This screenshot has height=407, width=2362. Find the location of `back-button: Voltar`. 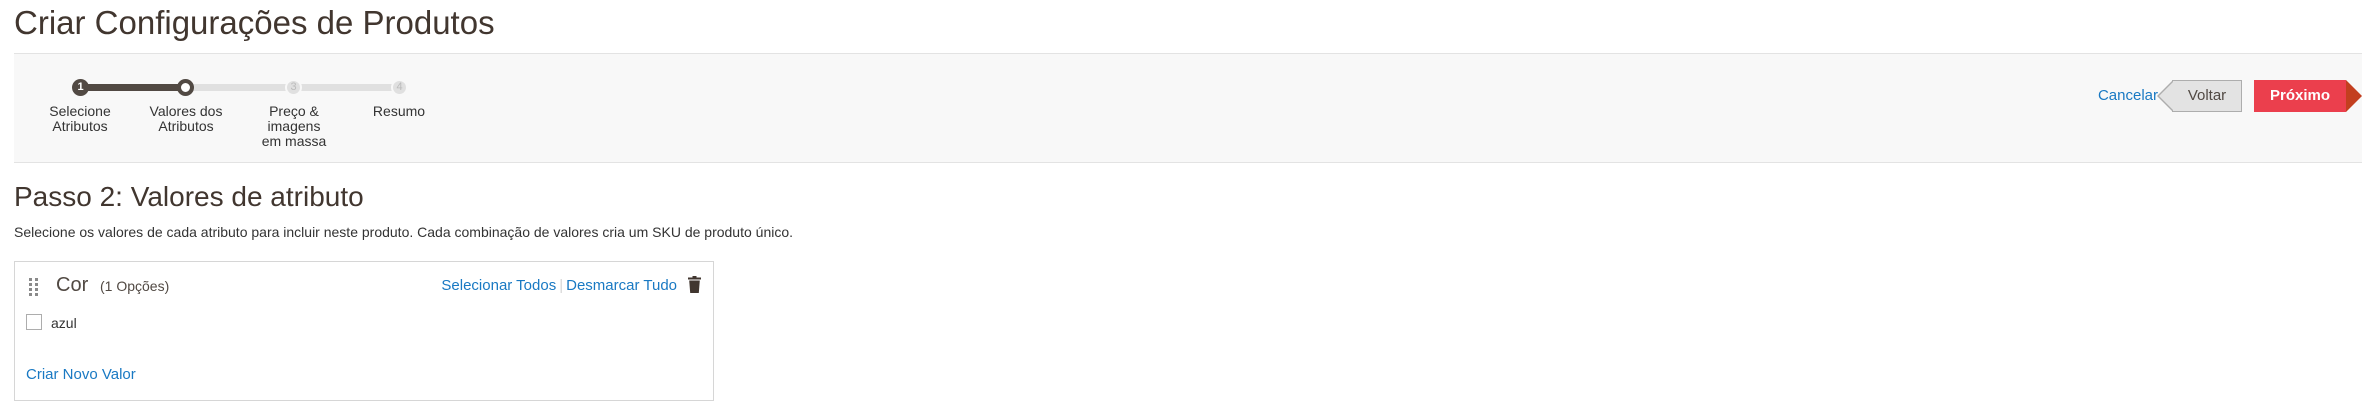

back-button: Voltar is located at coordinates (2199, 96).